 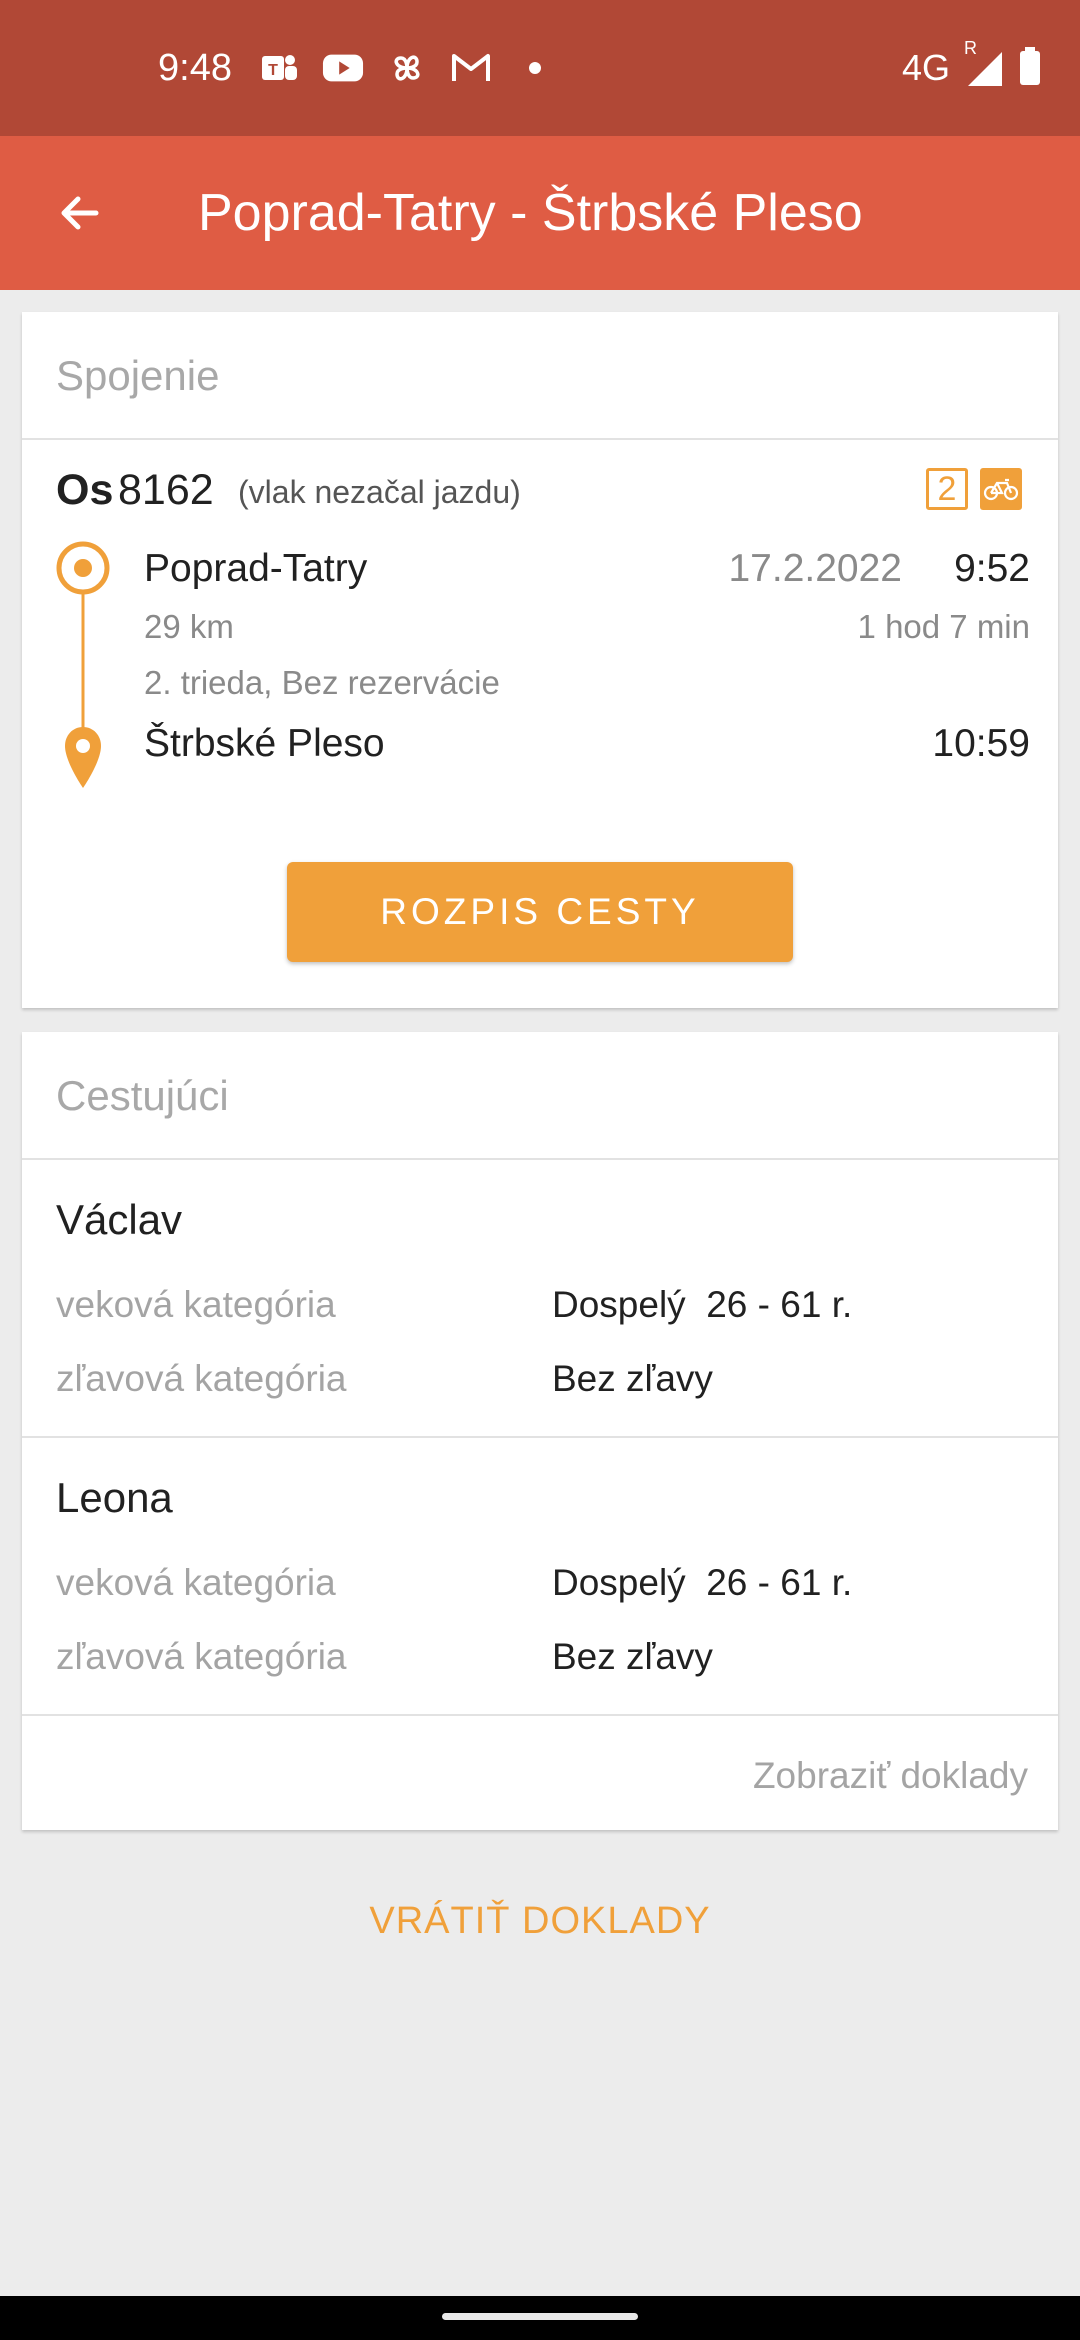 What do you see at coordinates (540, 376) in the screenshot?
I see `connection-header: Spojenie` at bounding box center [540, 376].